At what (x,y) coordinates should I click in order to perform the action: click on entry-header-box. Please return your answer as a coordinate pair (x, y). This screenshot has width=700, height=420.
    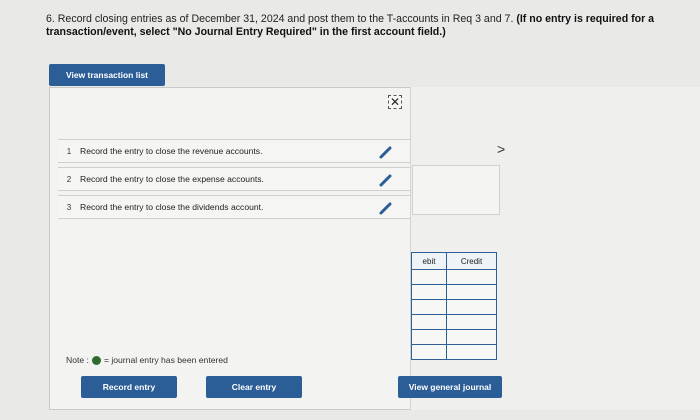
    Looking at the image, I should click on (456, 190).